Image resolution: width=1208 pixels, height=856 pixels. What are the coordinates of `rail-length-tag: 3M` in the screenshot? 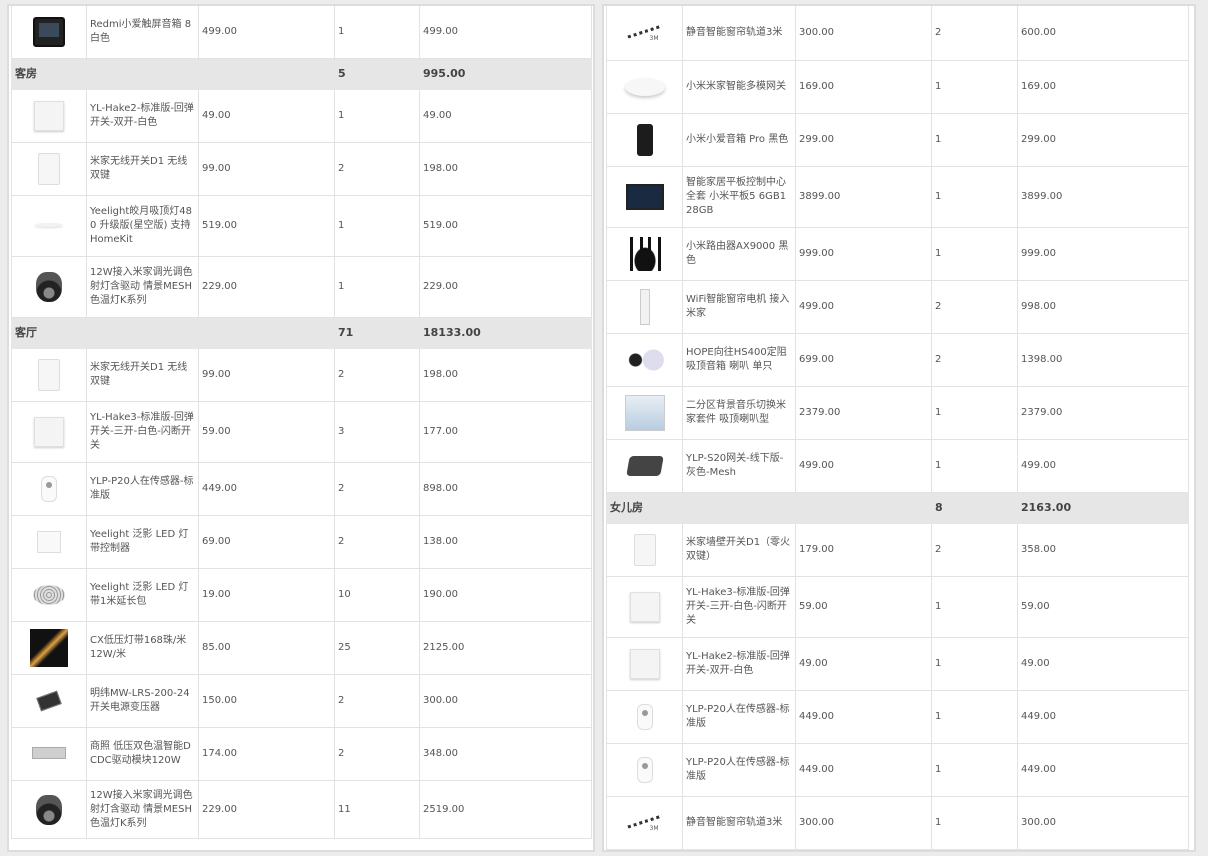 It's located at (654, 38).